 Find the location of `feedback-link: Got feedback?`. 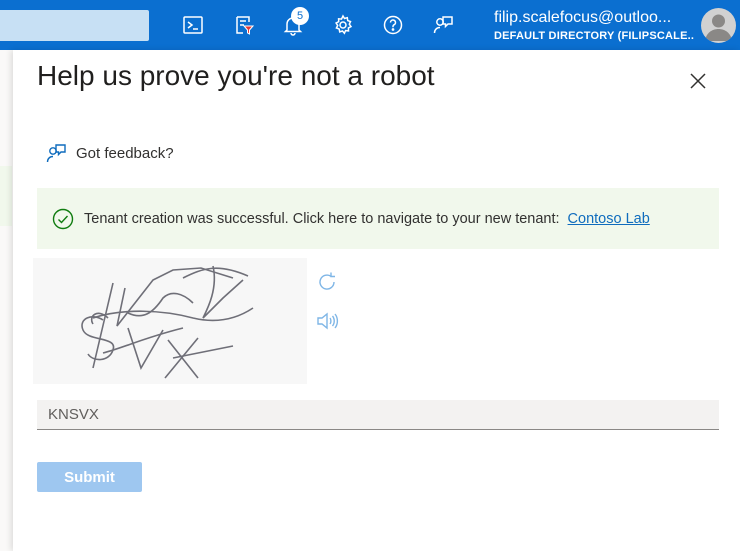

feedback-link: Got feedback? is located at coordinates (109, 153).